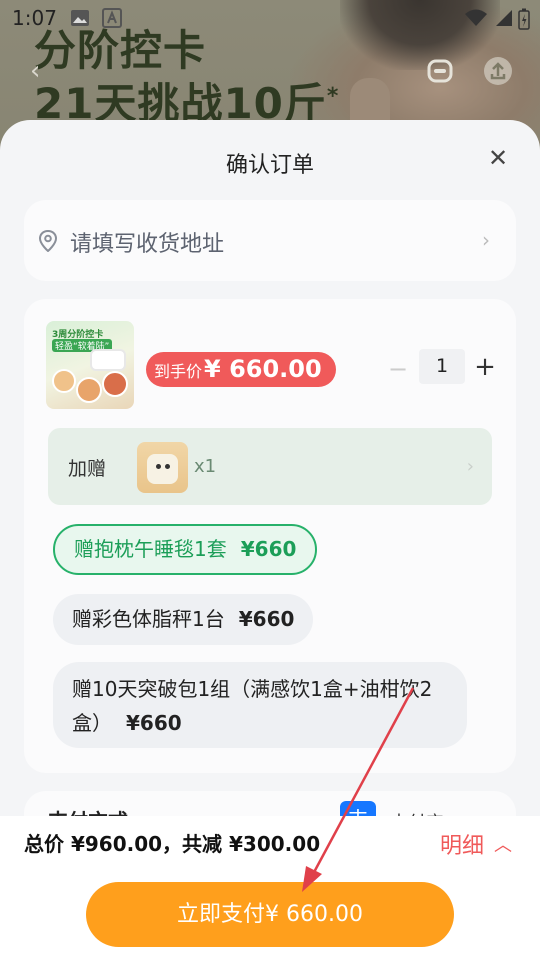  What do you see at coordinates (398, 369) in the screenshot?
I see `decrease-quantity-button: −` at bounding box center [398, 369].